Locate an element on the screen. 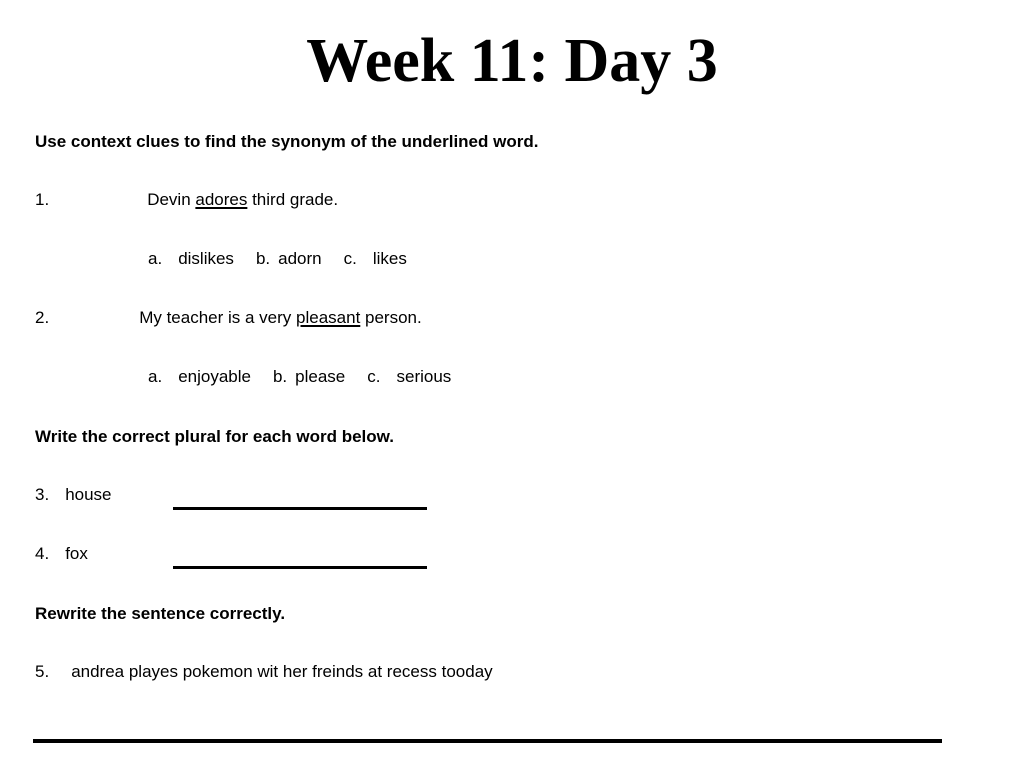 Image resolution: width=1024 pixels, height=768 pixels. question-4-answer-blank is located at coordinates (300, 567).